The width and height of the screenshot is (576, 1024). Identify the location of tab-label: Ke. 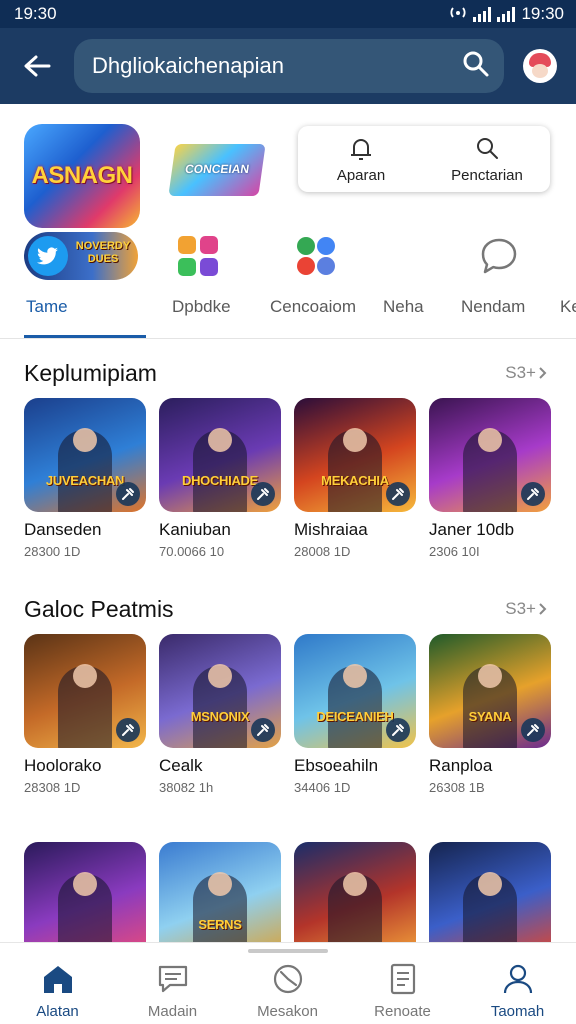
(568, 306).